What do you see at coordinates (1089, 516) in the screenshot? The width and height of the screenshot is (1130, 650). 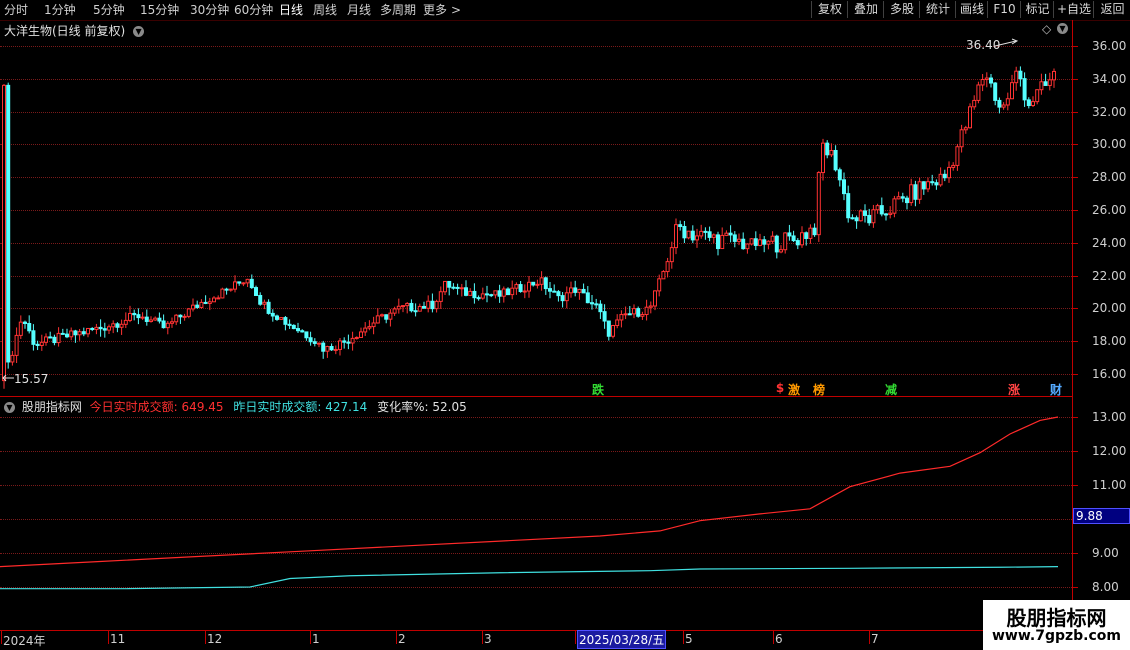 I see `current-value-text: 9.88` at bounding box center [1089, 516].